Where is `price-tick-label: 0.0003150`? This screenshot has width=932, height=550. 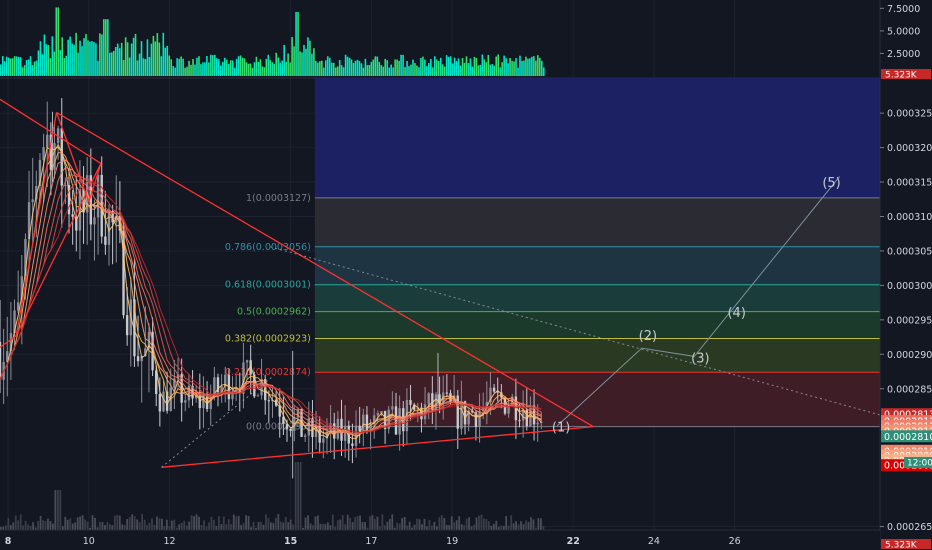 price-tick-label: 0.0003150 is located at coordinates (909, 183).